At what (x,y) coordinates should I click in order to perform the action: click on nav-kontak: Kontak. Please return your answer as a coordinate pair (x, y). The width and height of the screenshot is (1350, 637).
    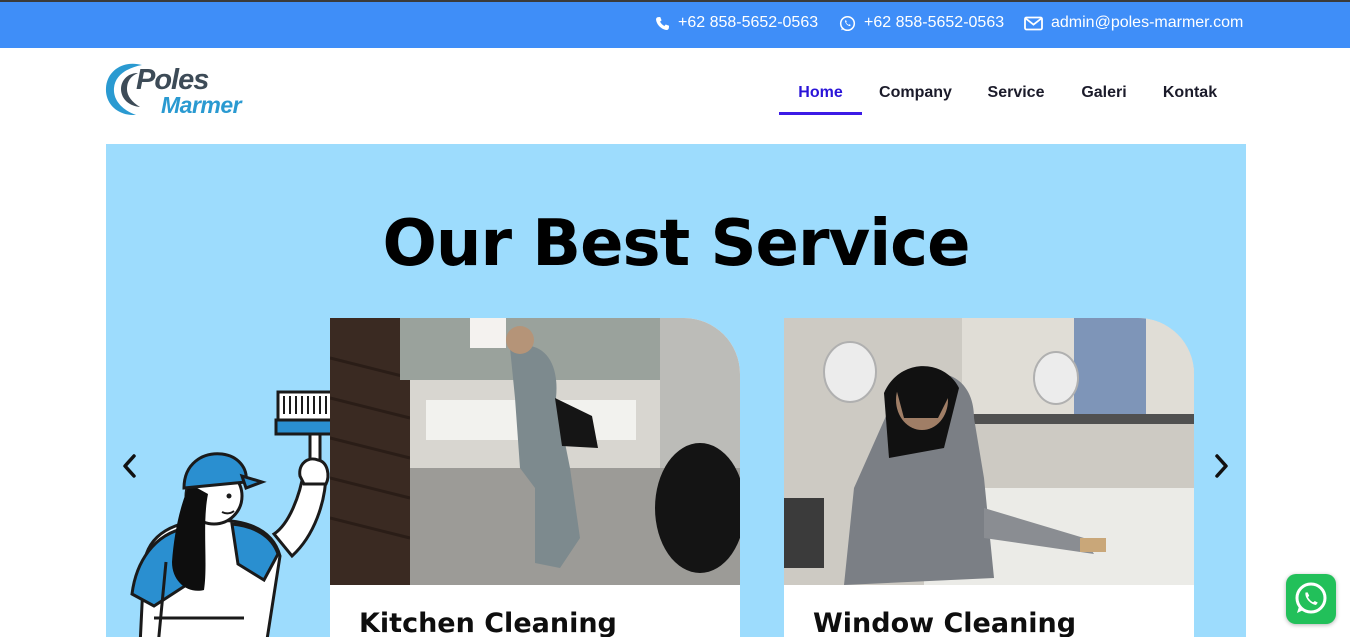
    Looking at the image, I should click on (1190, 97).